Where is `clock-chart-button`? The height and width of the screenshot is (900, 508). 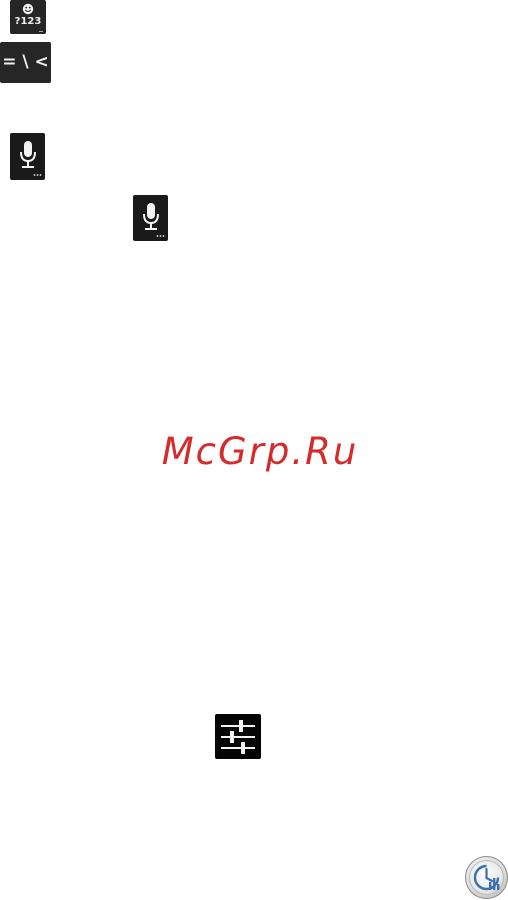
clock-chart-button is located at coordinates (486, 877).